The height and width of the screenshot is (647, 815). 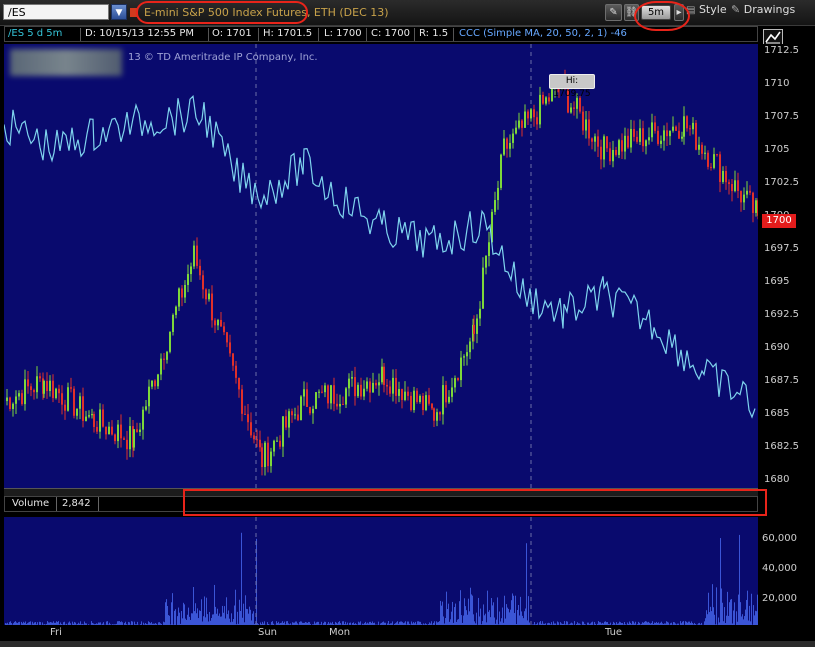 What do you see at coordinates (777, 413) in the screenshot?
I see `price-tick: 1685` at bounding box center [777, 413].